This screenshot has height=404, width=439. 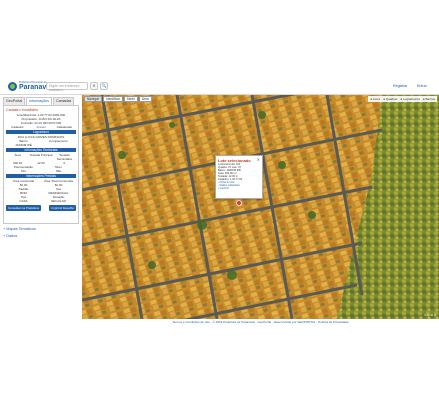 I want to click on testada-principal-label: Testada Principal, so click(x=41, y=155).